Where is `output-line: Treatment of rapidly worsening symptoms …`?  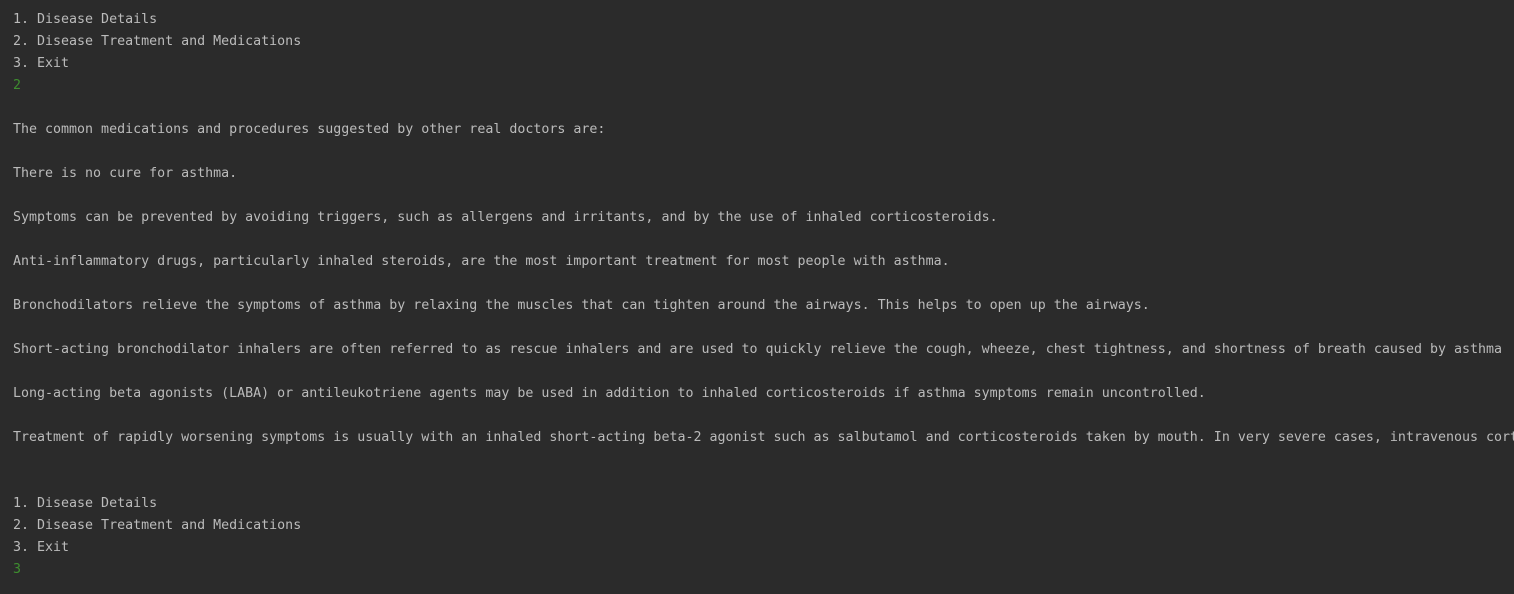 output-line: Treatment of rapidly worsening symptoms … is located at coordinates (763, 437).